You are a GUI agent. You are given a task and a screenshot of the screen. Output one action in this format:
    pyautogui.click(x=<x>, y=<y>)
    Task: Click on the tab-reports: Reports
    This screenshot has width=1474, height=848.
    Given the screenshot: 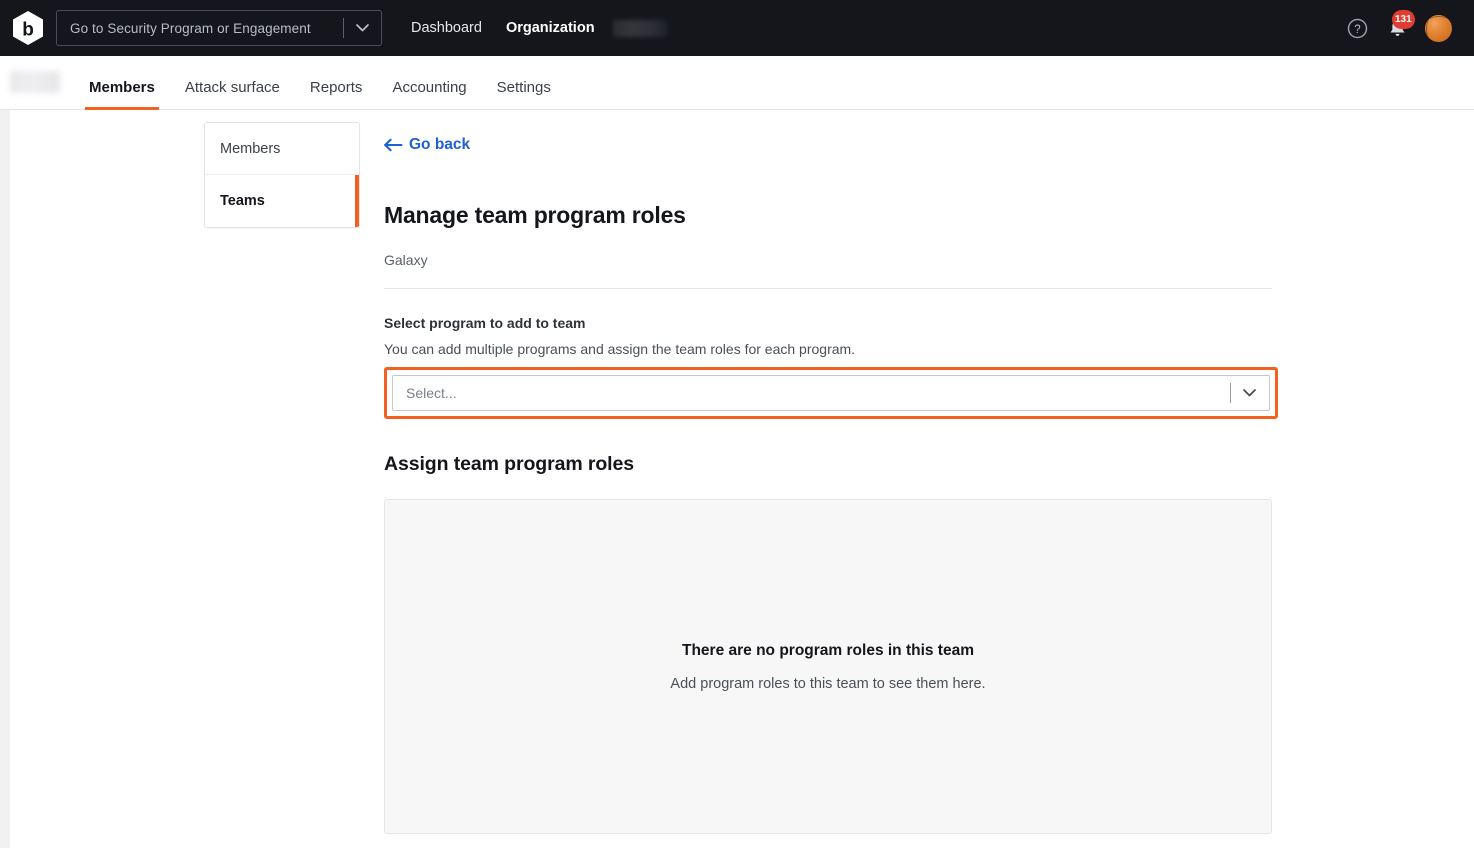 What is the action you would take?
    pyautogui.click(x=336, y=94)
    